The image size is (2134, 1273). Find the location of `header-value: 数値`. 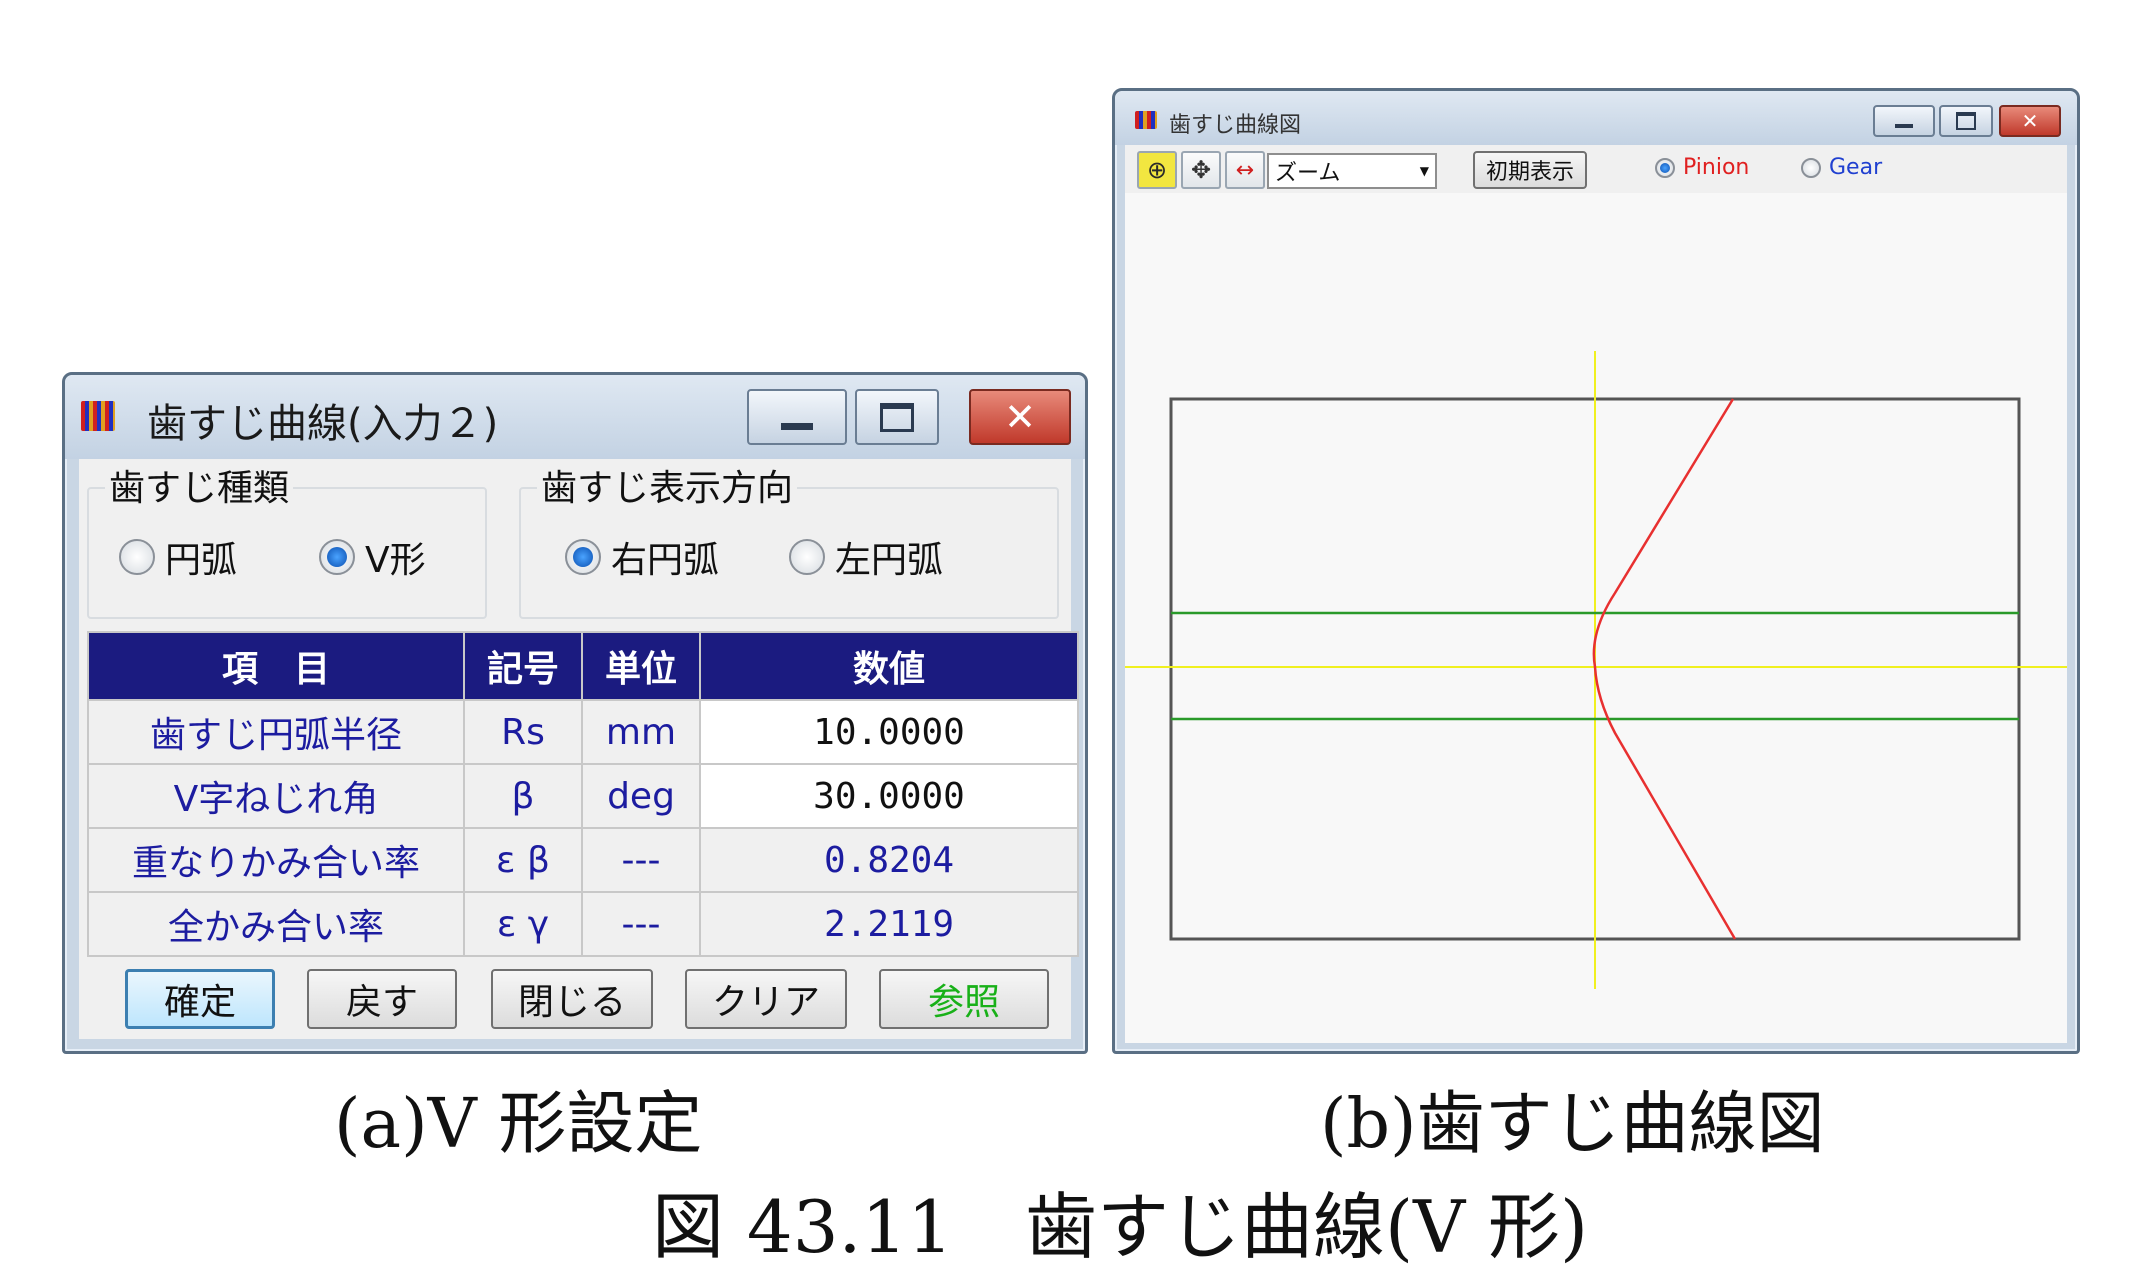

header-value: 数値 is located at coordinates (889, 666).